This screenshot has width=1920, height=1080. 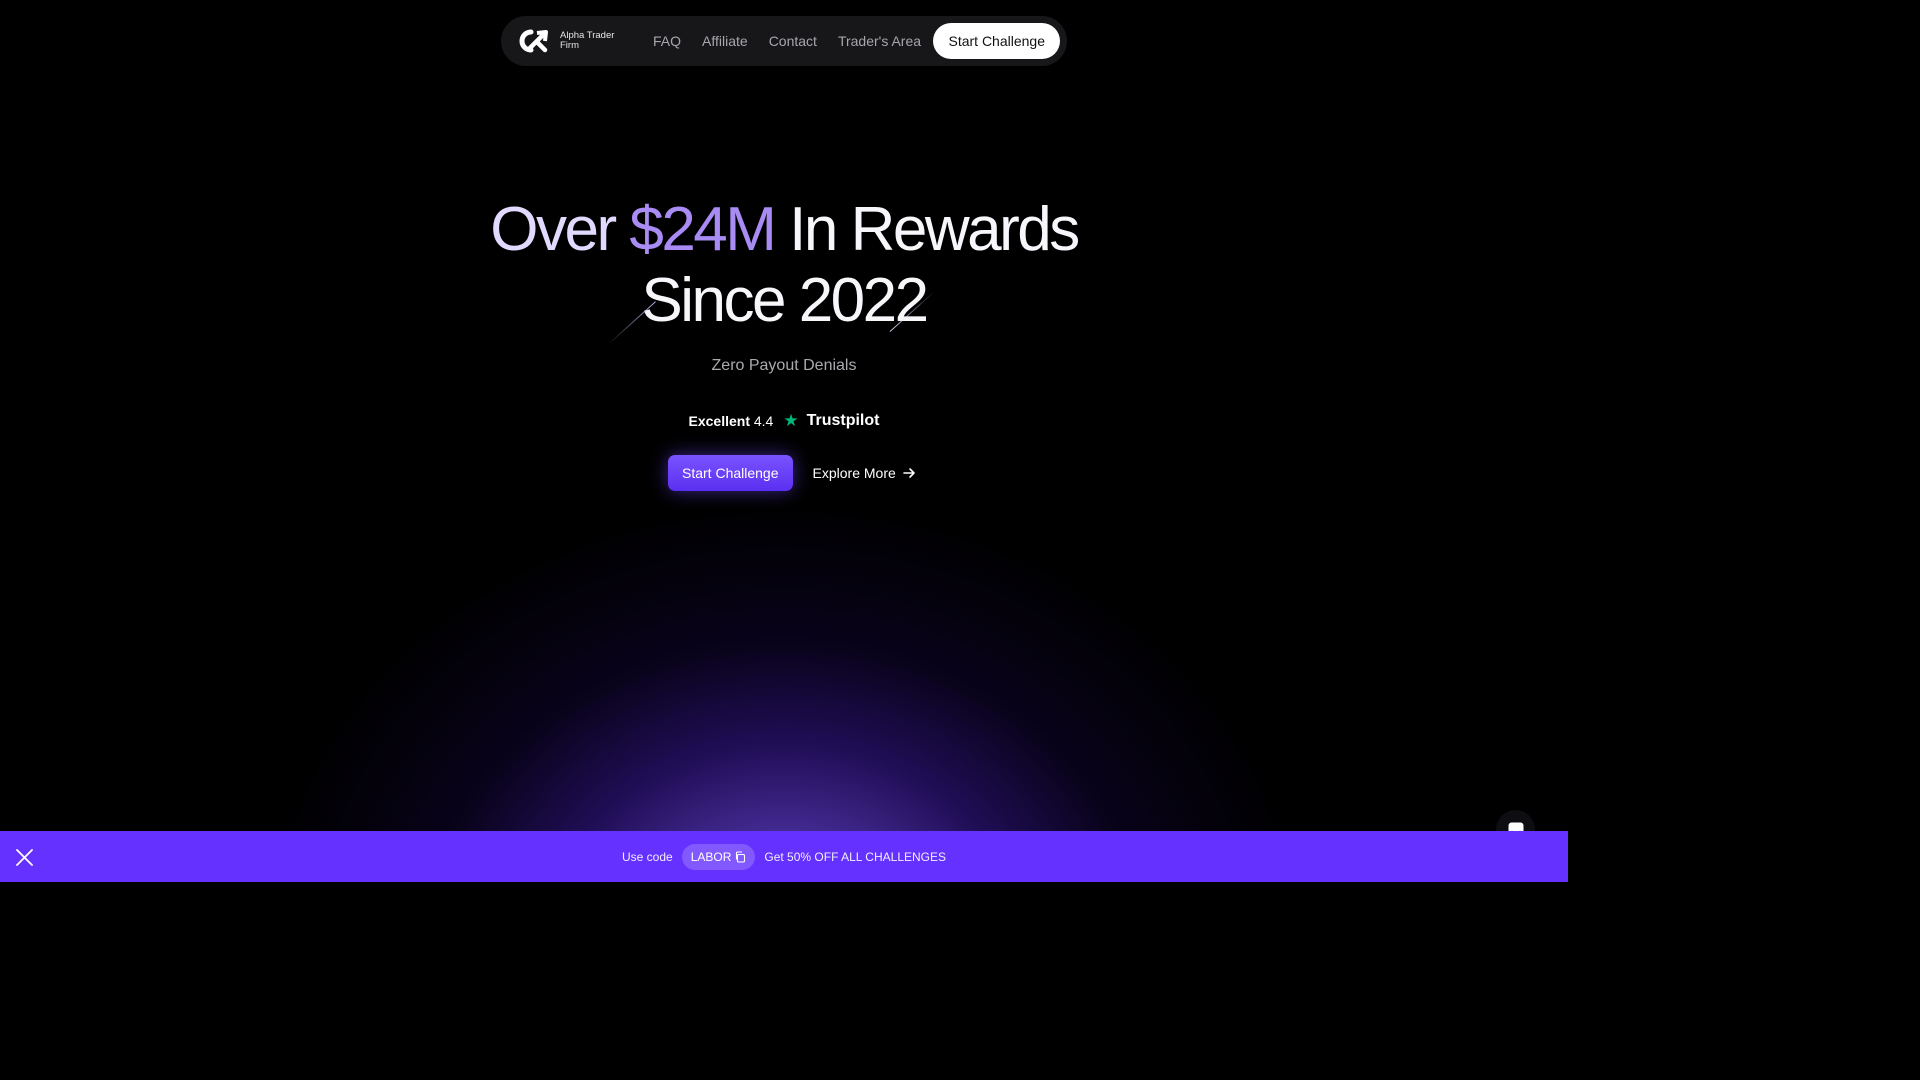 I want to click on nav-links: FAQ Affiliate Contact Trader's Area, so click(x=797, y=41).